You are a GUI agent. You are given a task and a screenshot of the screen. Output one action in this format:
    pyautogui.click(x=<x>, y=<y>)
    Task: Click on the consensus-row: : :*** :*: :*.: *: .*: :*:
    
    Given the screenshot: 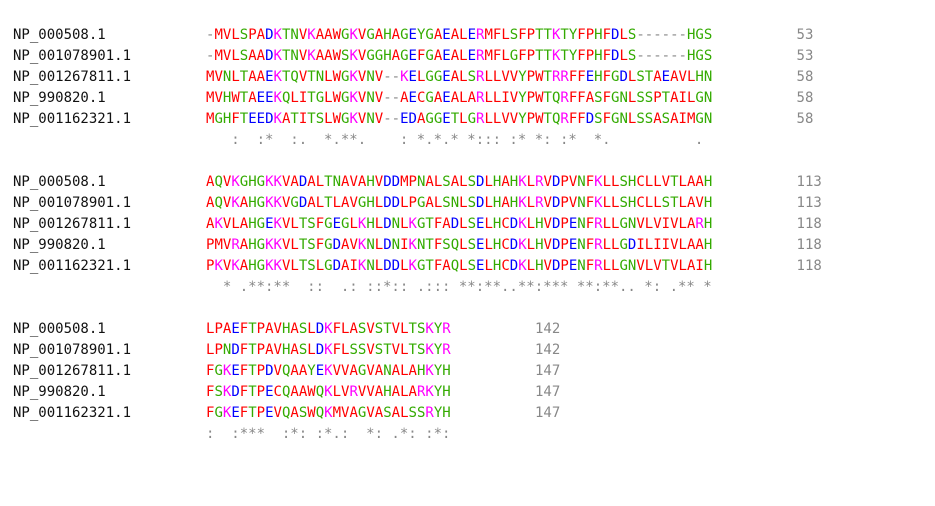 What is the action you would take?
    pyautogui.click(x=417, y=434)
    